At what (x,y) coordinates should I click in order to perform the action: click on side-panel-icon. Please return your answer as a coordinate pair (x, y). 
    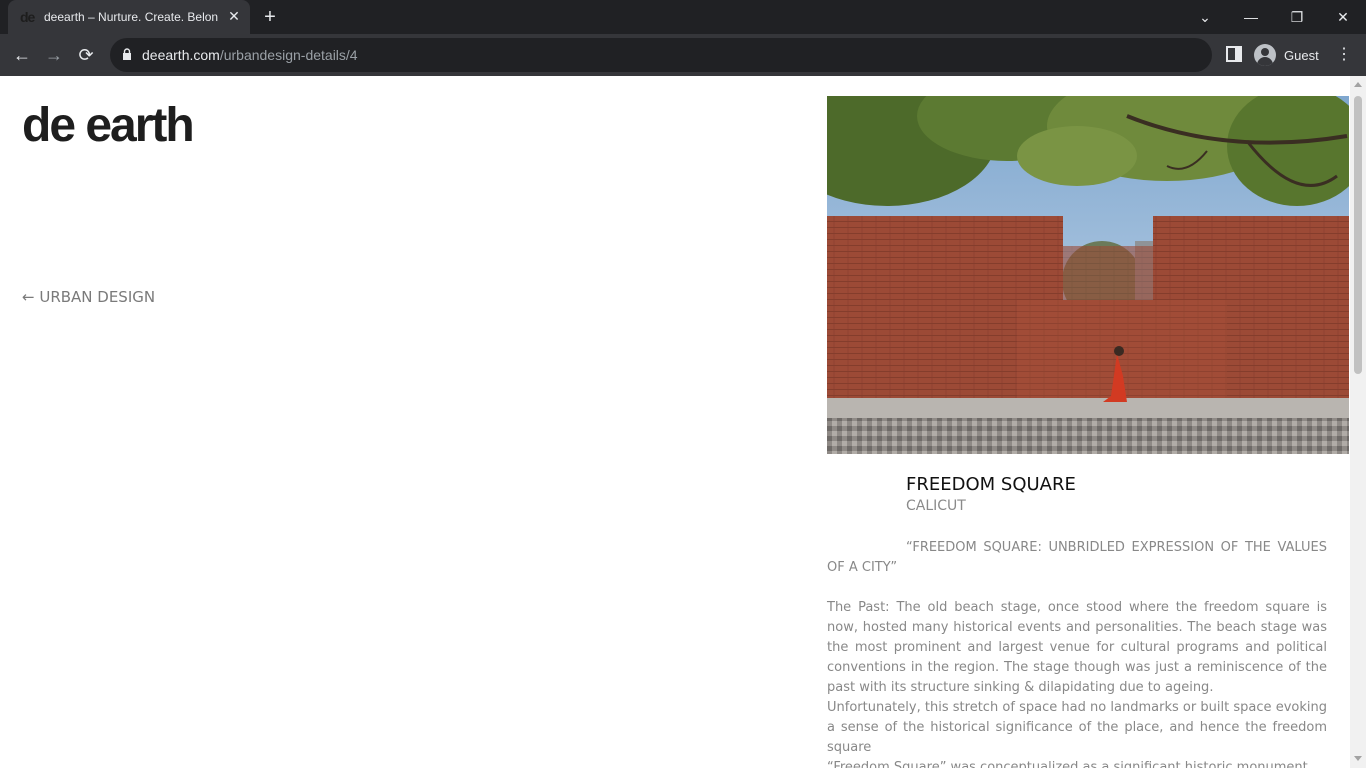
    Looking at the image, I should click on (1234, 54).